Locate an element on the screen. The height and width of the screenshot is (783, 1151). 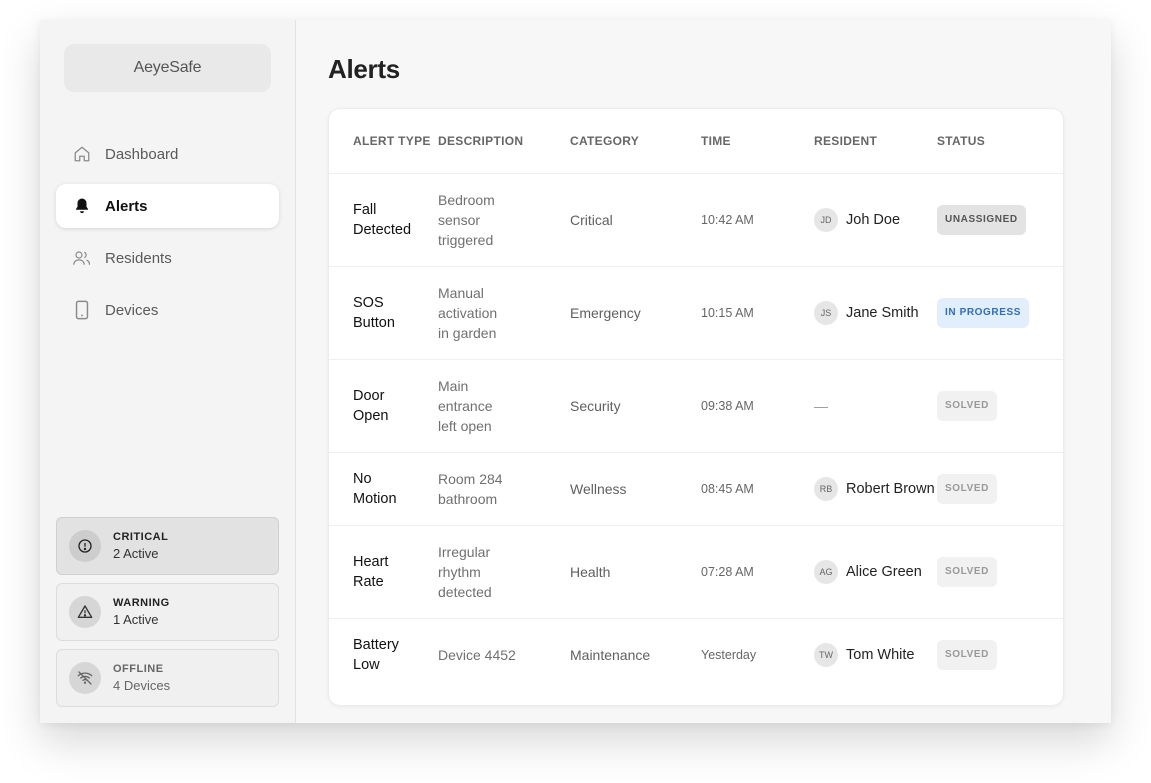
resident-cell: — is located at coordinates (875, 406).